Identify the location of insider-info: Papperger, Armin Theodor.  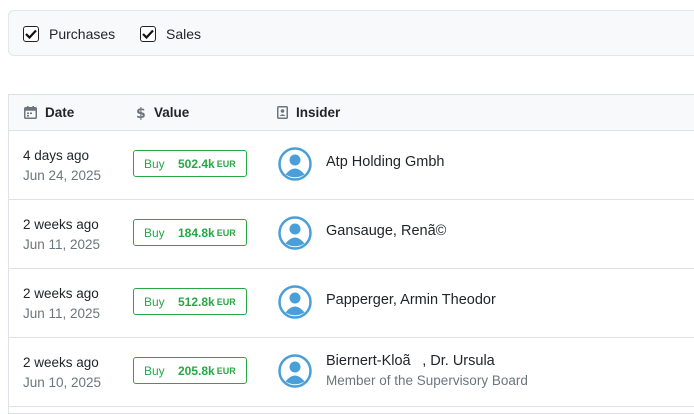
(411, 300).